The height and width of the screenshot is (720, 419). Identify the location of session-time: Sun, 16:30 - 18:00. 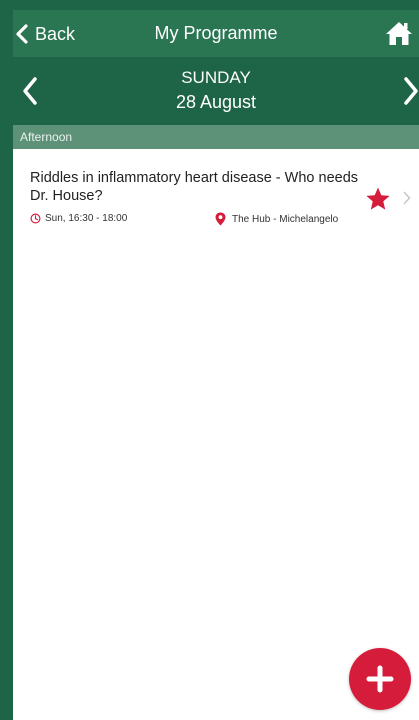
(78, 218).